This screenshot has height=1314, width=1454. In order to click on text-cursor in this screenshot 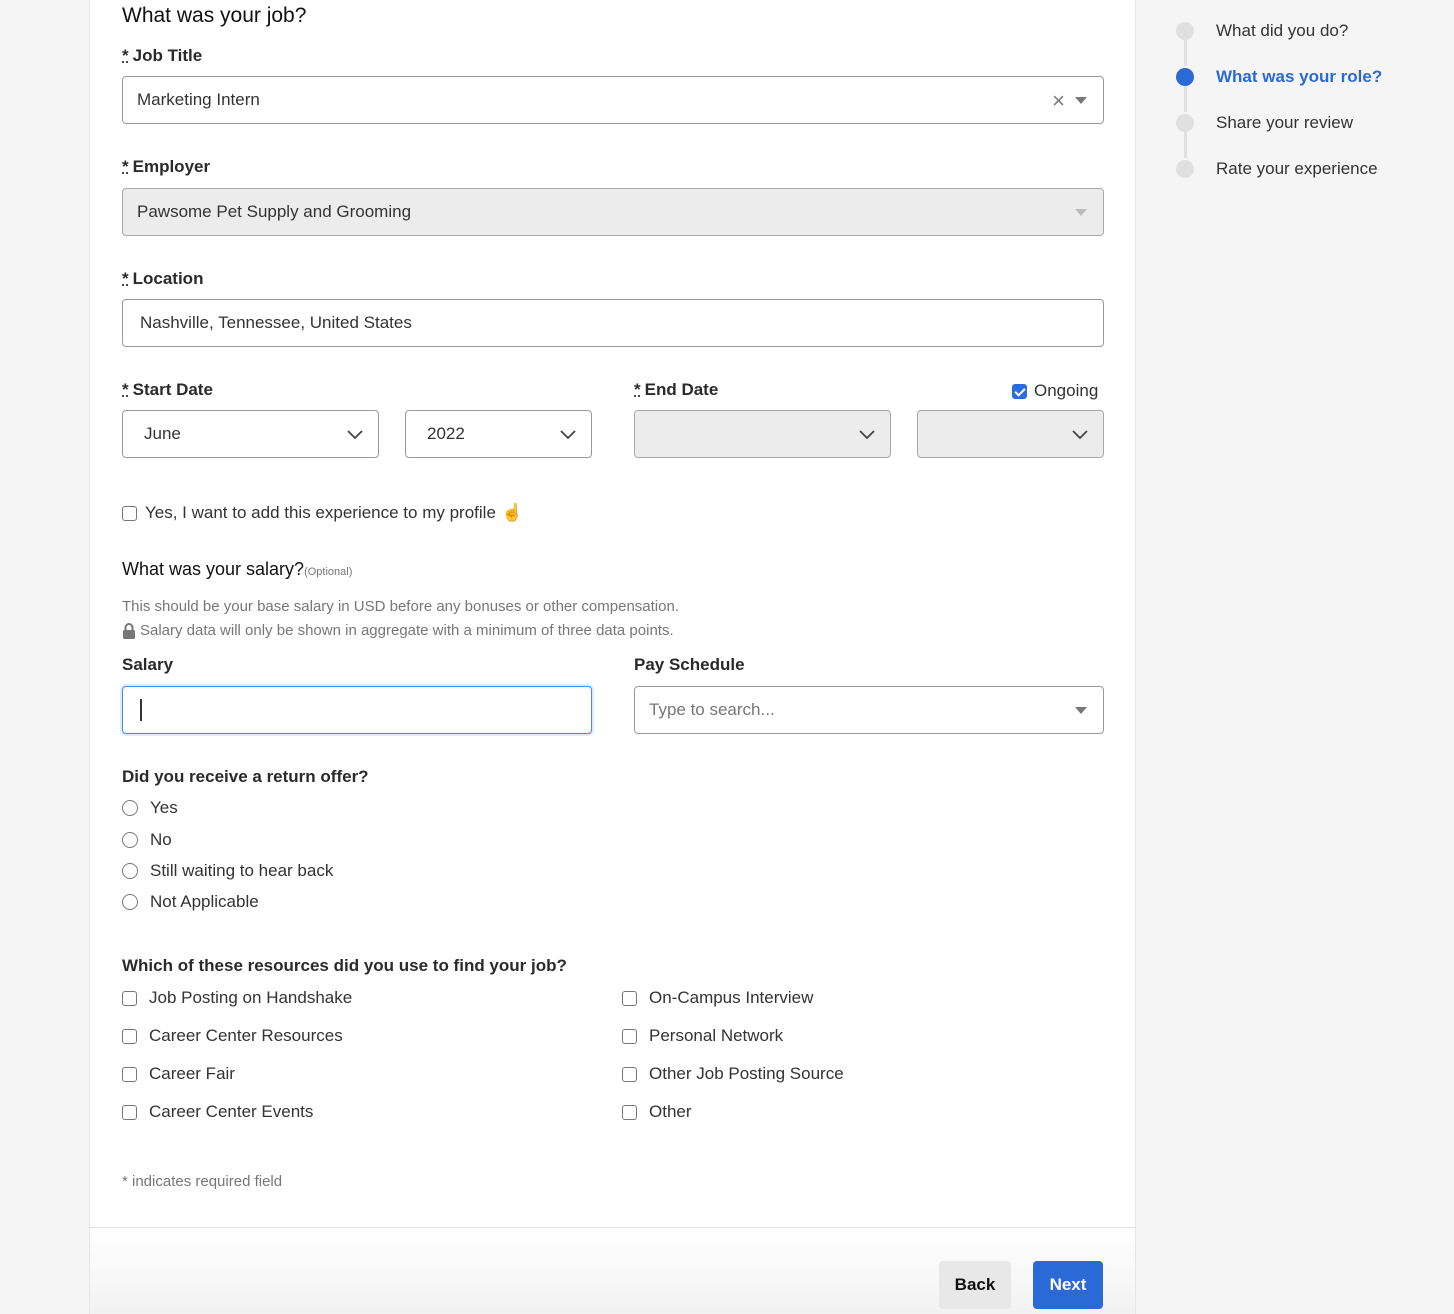, I will do `click(141, 710)`.